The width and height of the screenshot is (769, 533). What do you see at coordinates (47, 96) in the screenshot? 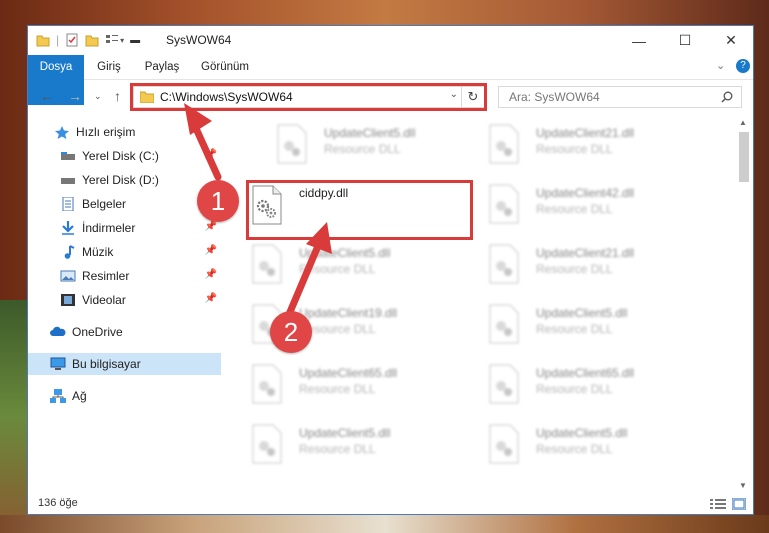
I see `back-arrow-icon: ←` at bounding box center [47, 96].